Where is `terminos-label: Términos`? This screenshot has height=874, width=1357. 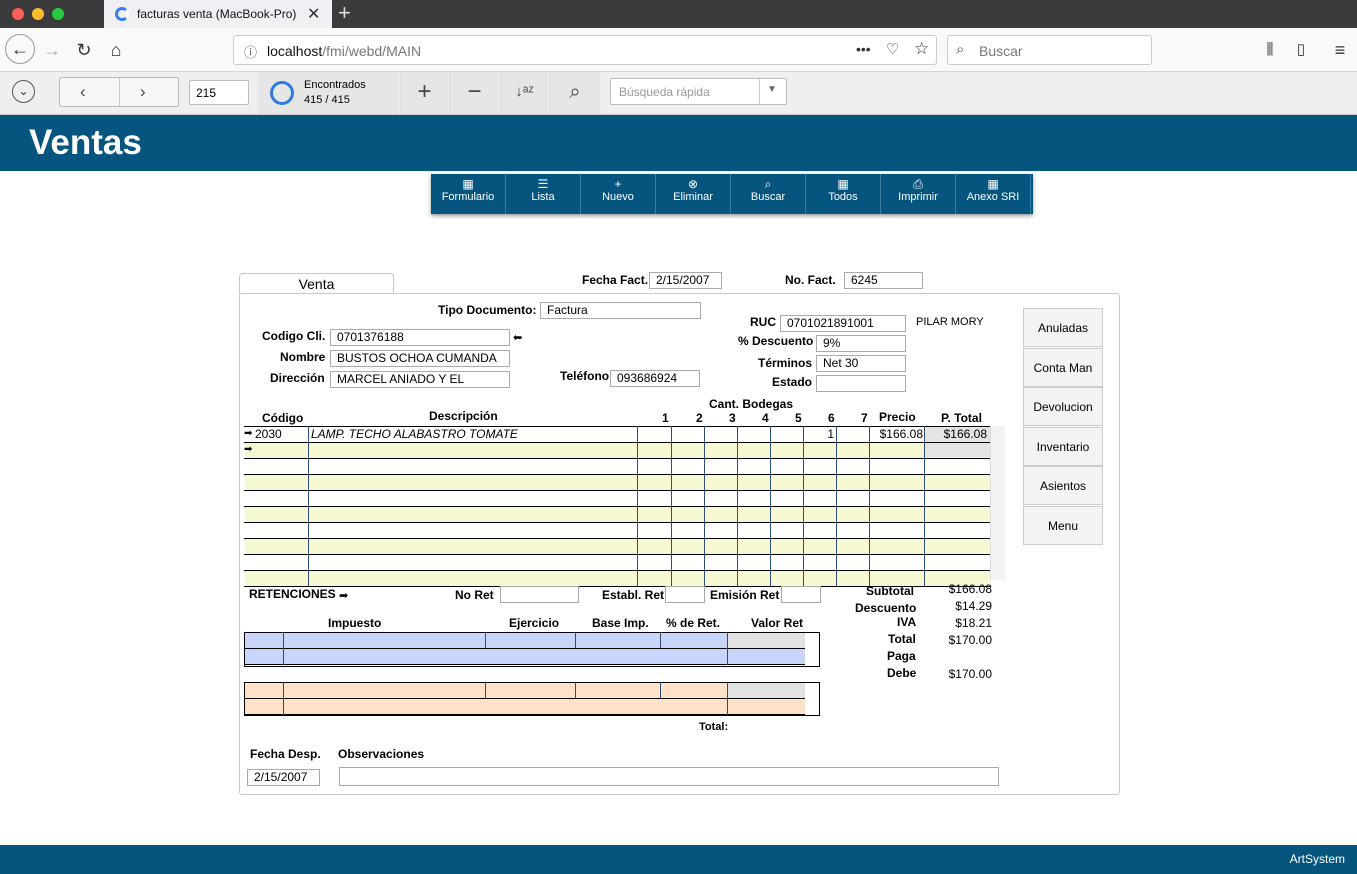 terminos-label: Términos is located at coordinates (785, 363).